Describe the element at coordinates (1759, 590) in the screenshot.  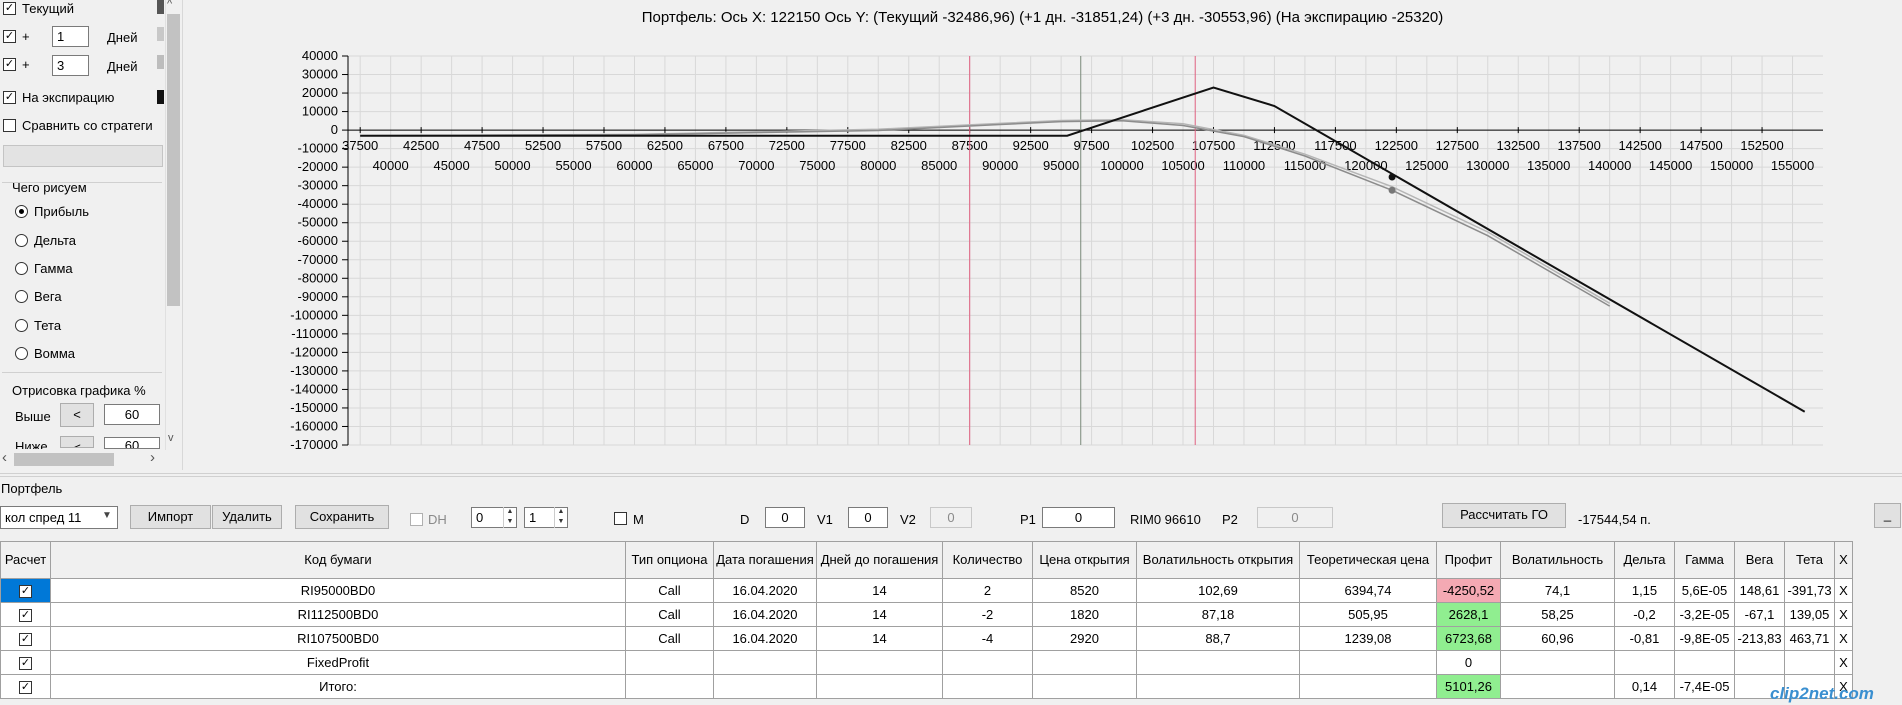
I see `vega-cell: 148,61` at that location.